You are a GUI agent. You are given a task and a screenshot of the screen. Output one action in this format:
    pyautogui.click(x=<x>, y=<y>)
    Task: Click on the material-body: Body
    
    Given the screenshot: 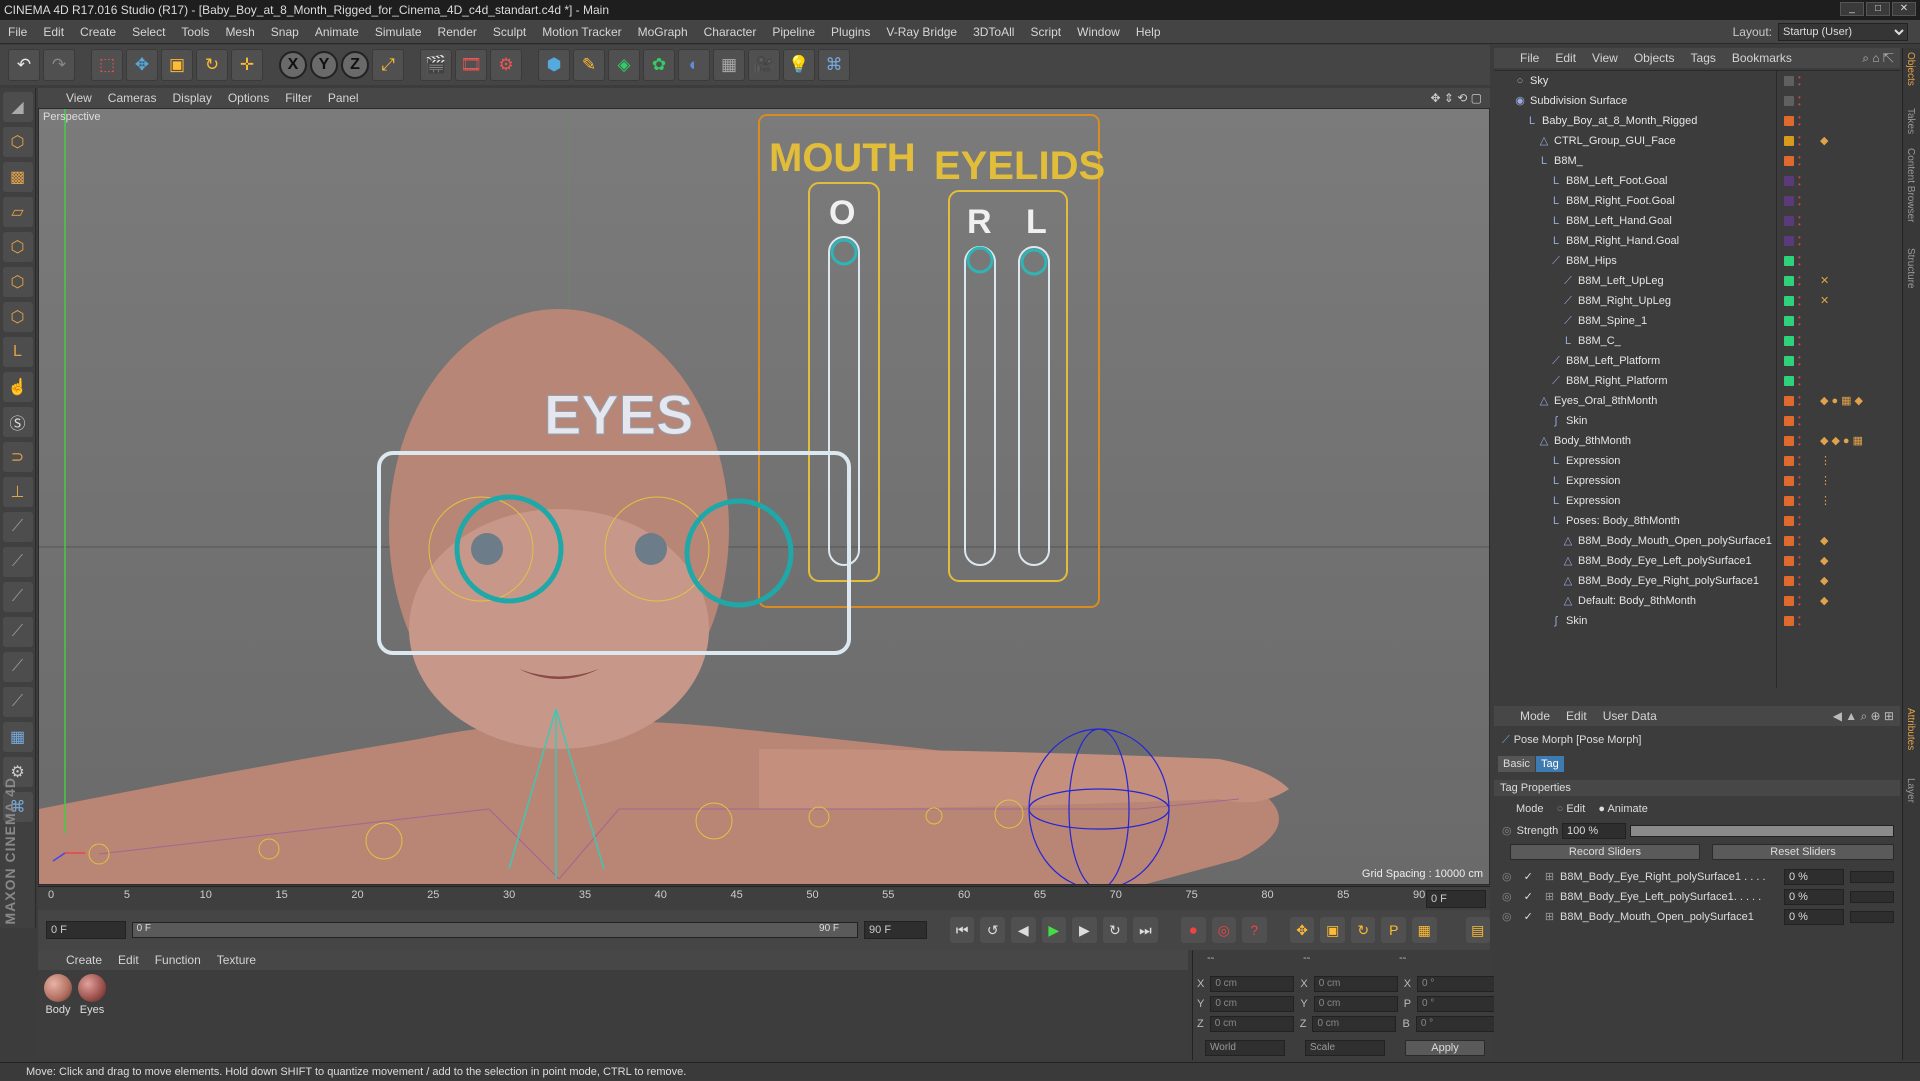 What is the action you would take?
    pyautogui.click(x=58, y=995)
    